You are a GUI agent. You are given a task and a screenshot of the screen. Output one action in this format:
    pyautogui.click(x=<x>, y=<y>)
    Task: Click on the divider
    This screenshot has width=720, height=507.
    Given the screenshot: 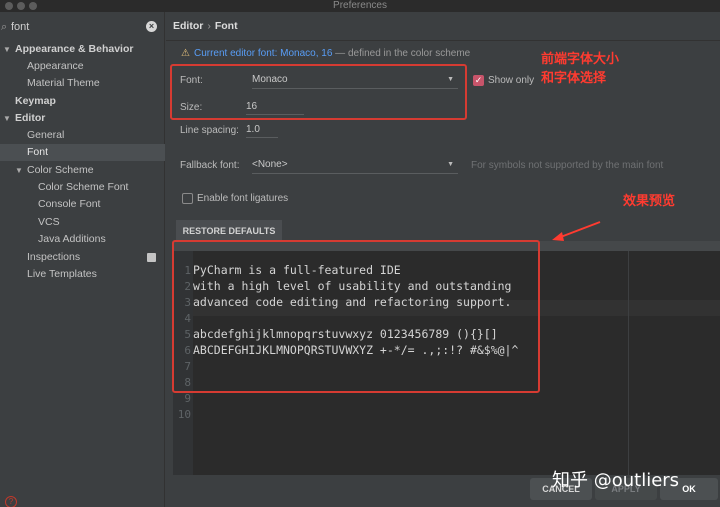 What is the action you would take?
    pyautogui.click(x=443, y=40)
    